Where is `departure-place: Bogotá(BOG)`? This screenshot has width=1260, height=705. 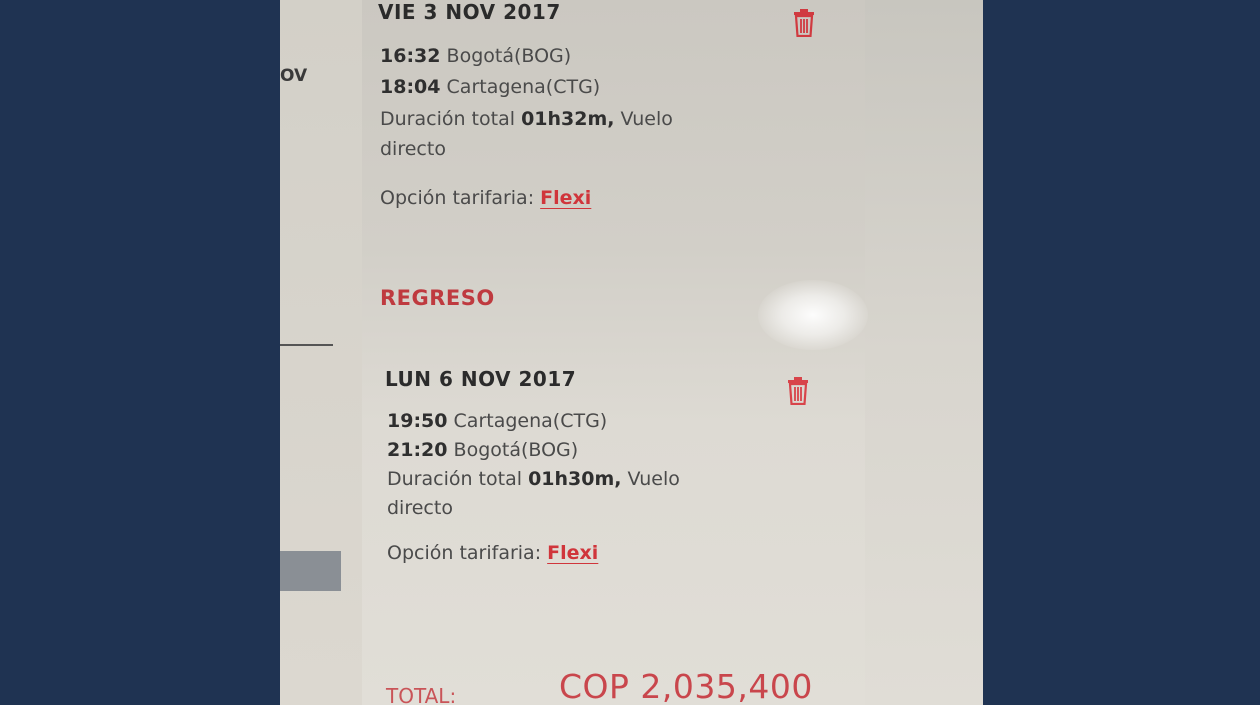 departure-place: Bogotá(BOG) is located at coordinates (509, 56).